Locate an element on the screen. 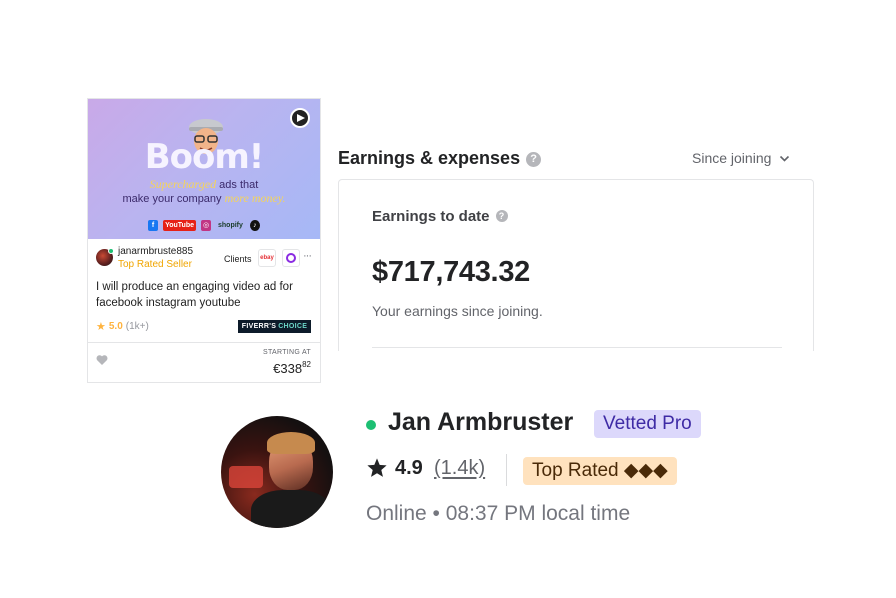 The height and width of the screenshot is (598, 896). price-main: €338 is located at coordinates (288, 368).